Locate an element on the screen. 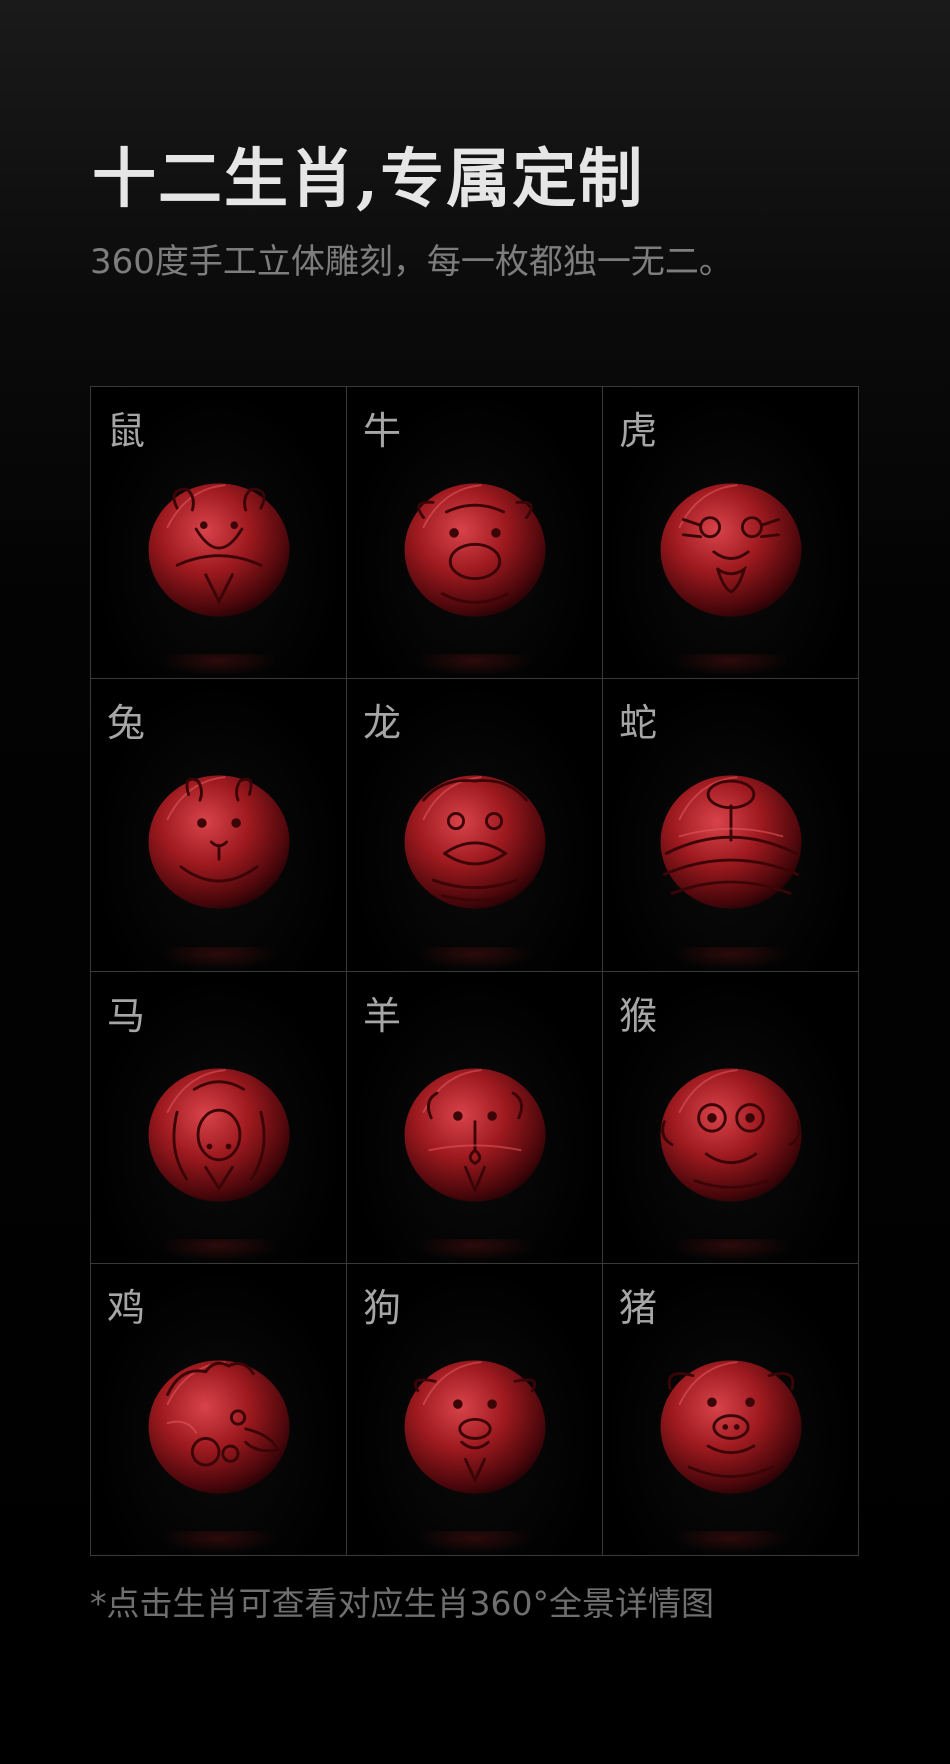  zodiac-label: 蛇 is located at coordinates (638, 723).